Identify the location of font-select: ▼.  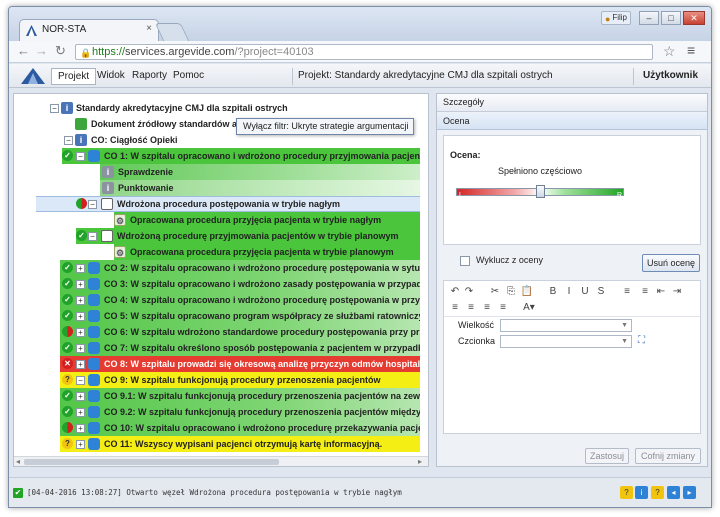
(566, 341).